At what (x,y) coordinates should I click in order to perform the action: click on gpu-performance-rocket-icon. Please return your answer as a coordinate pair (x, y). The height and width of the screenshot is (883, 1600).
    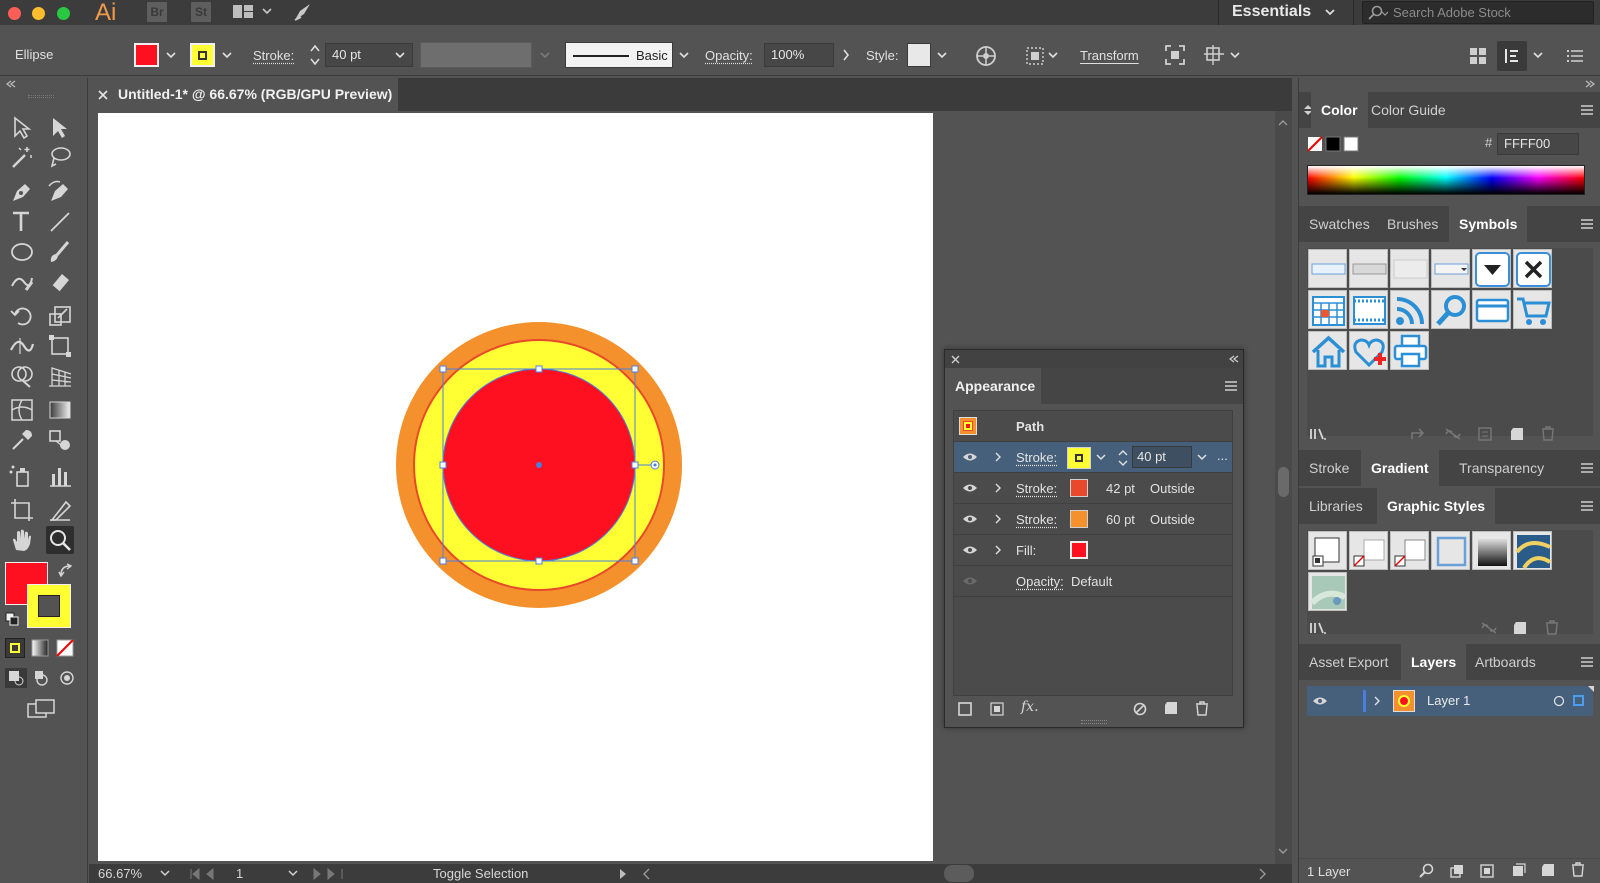
    Looking at the image, I should click on (303, 12).